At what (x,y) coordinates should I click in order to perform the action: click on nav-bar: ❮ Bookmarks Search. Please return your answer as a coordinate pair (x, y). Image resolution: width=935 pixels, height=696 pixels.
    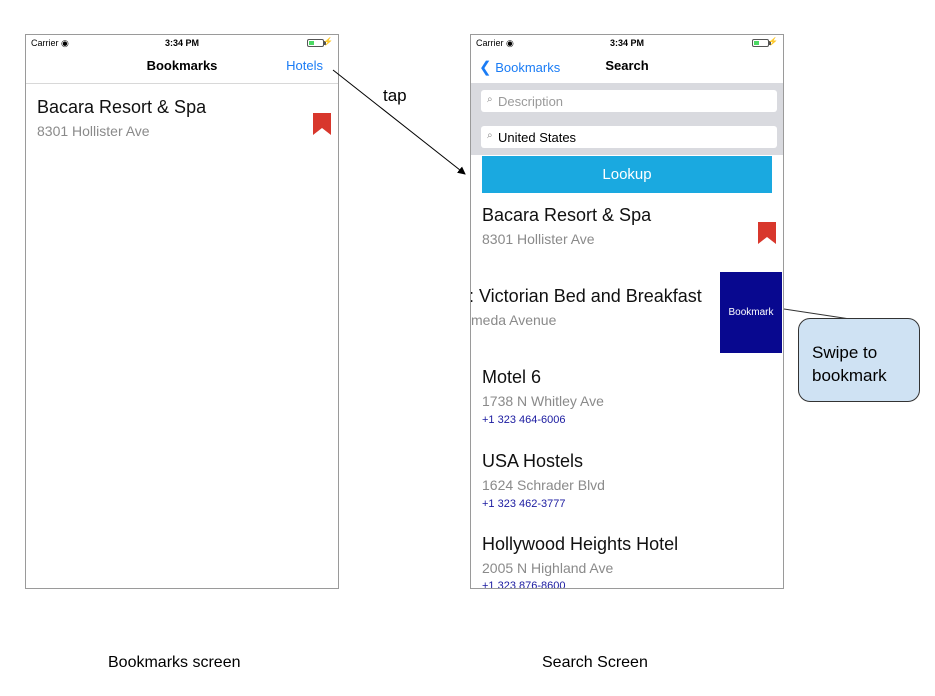
    Looking at the image, I should click on (627, 66).